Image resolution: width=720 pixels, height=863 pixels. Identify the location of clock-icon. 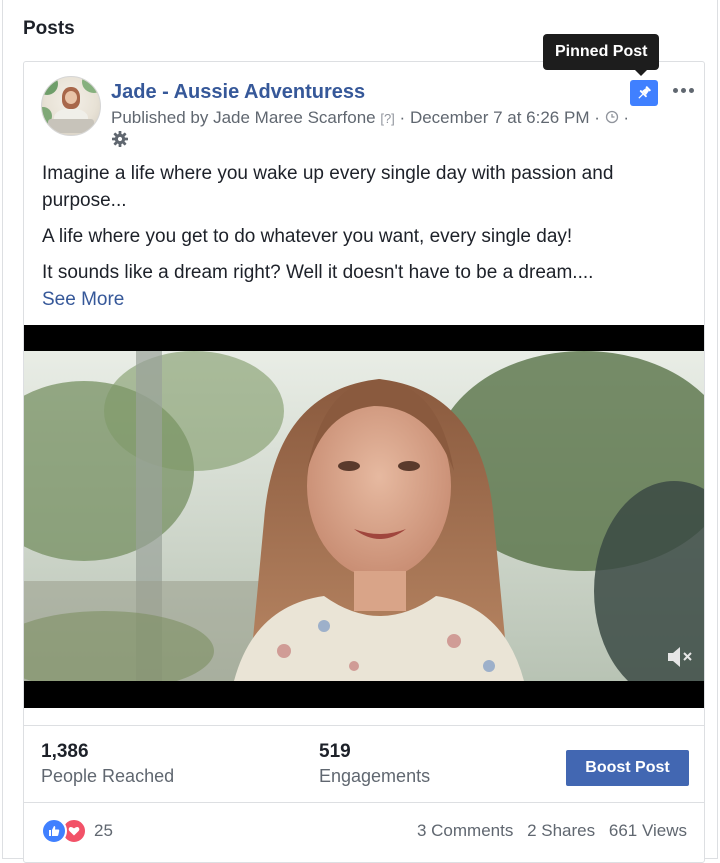
(611, 117).